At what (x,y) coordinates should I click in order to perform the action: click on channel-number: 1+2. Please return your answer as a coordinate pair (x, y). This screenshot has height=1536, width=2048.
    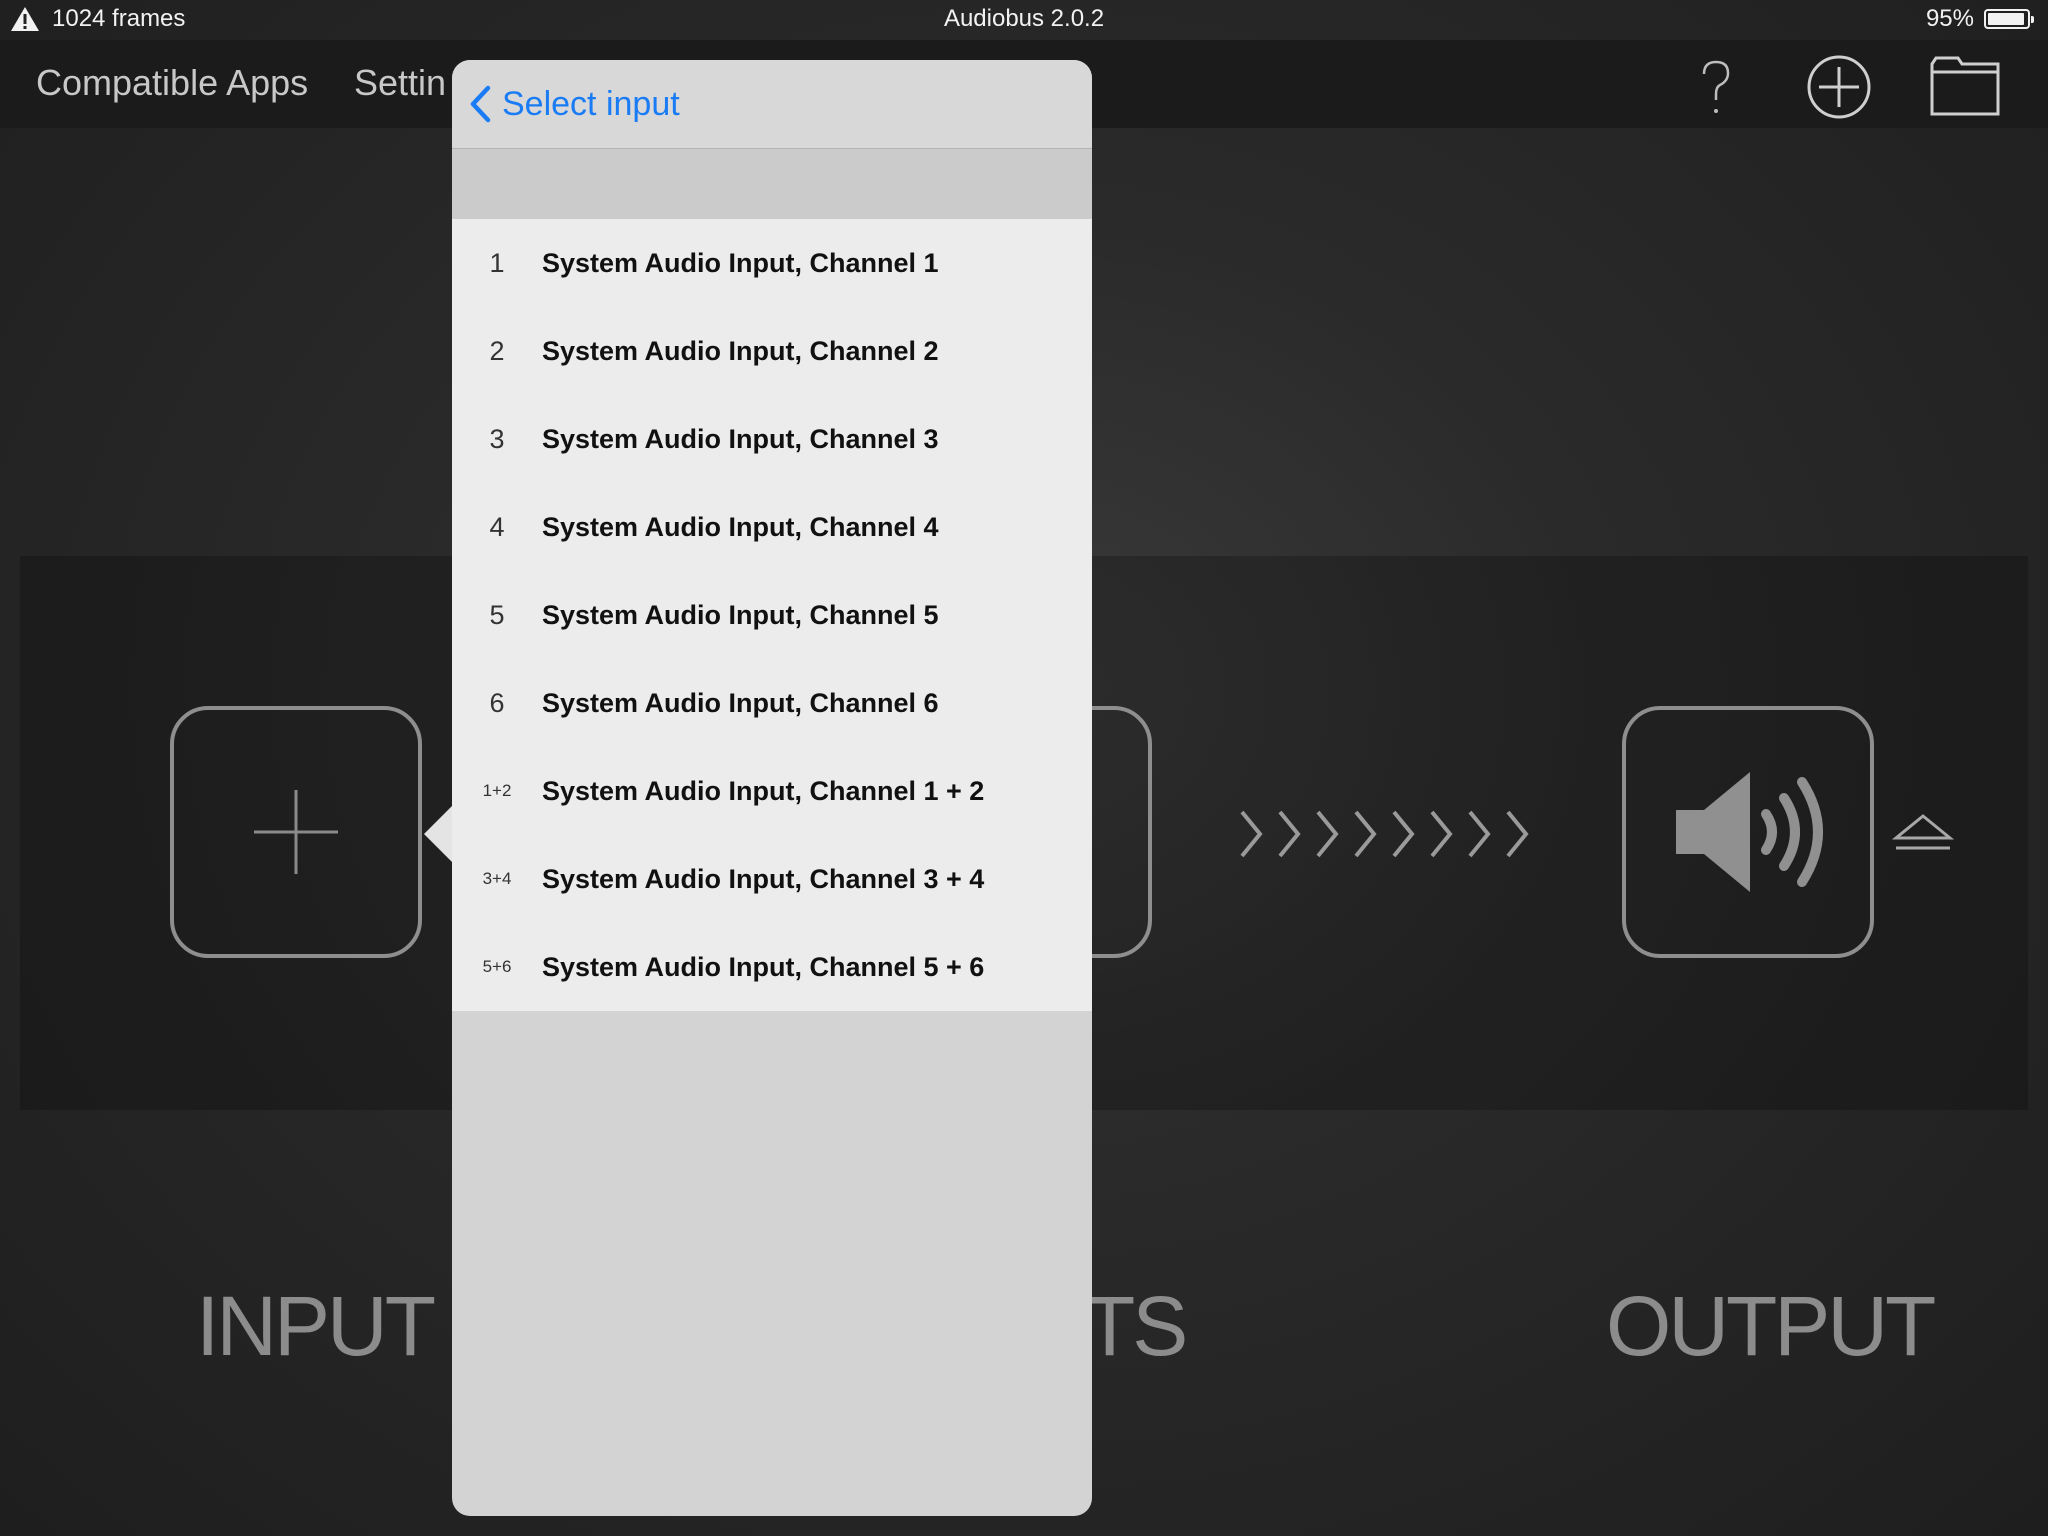
    Looking at the image, I should click on (497, 790).